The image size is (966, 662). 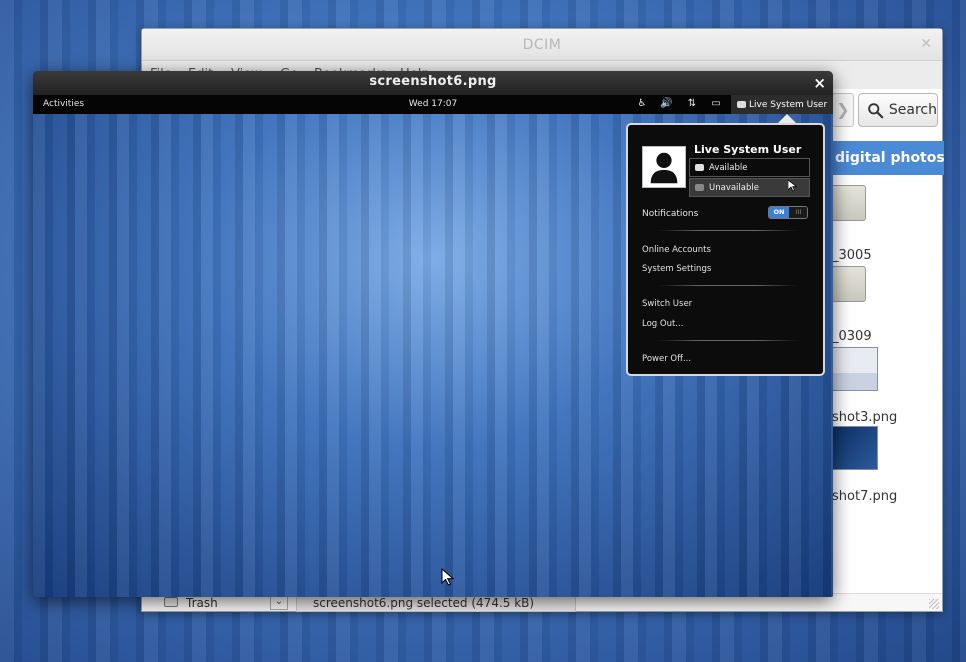 I want to click on sidebar-item-trash: Trash, so click(x=202, y=603).